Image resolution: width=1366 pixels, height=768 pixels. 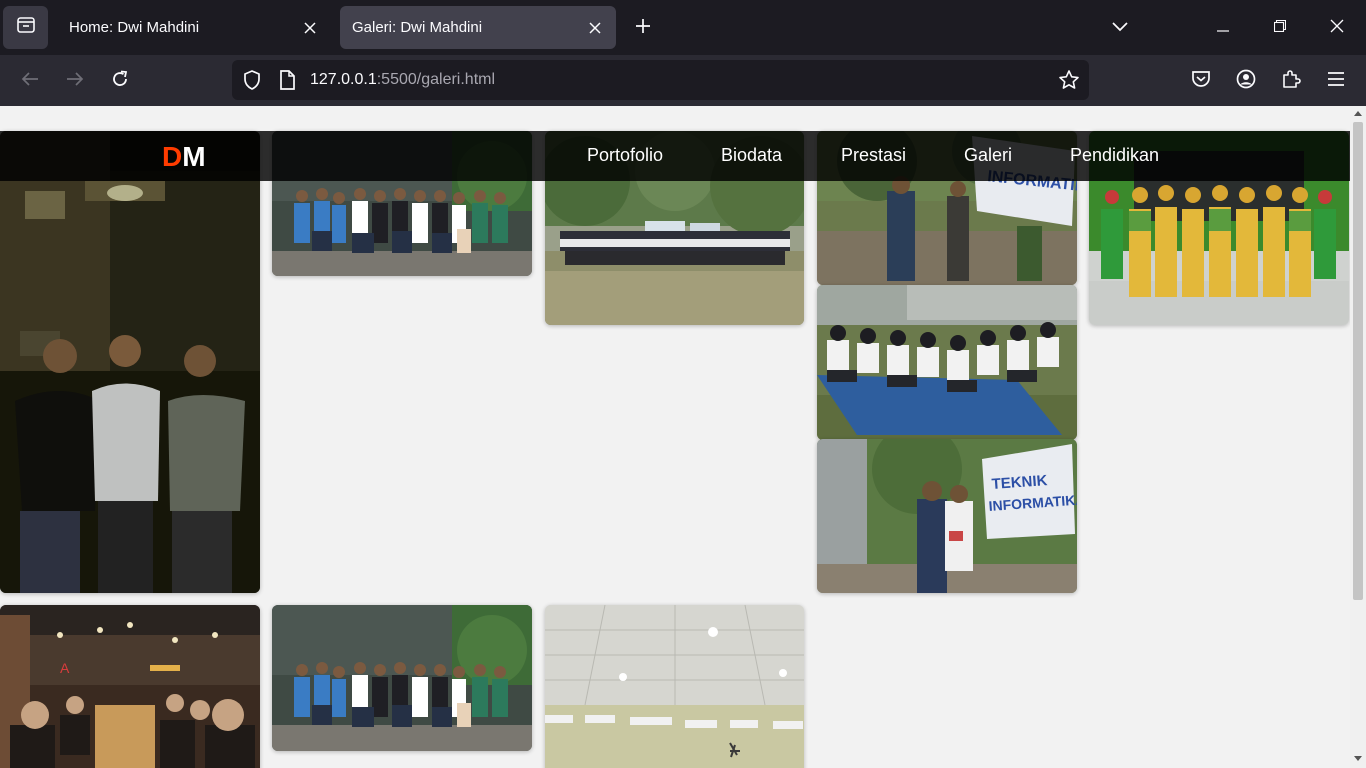 I want to click on tab-strip: Home: Dwi Mahdini Galeri: Dwi Mahdini, so click(x=683, y=27).